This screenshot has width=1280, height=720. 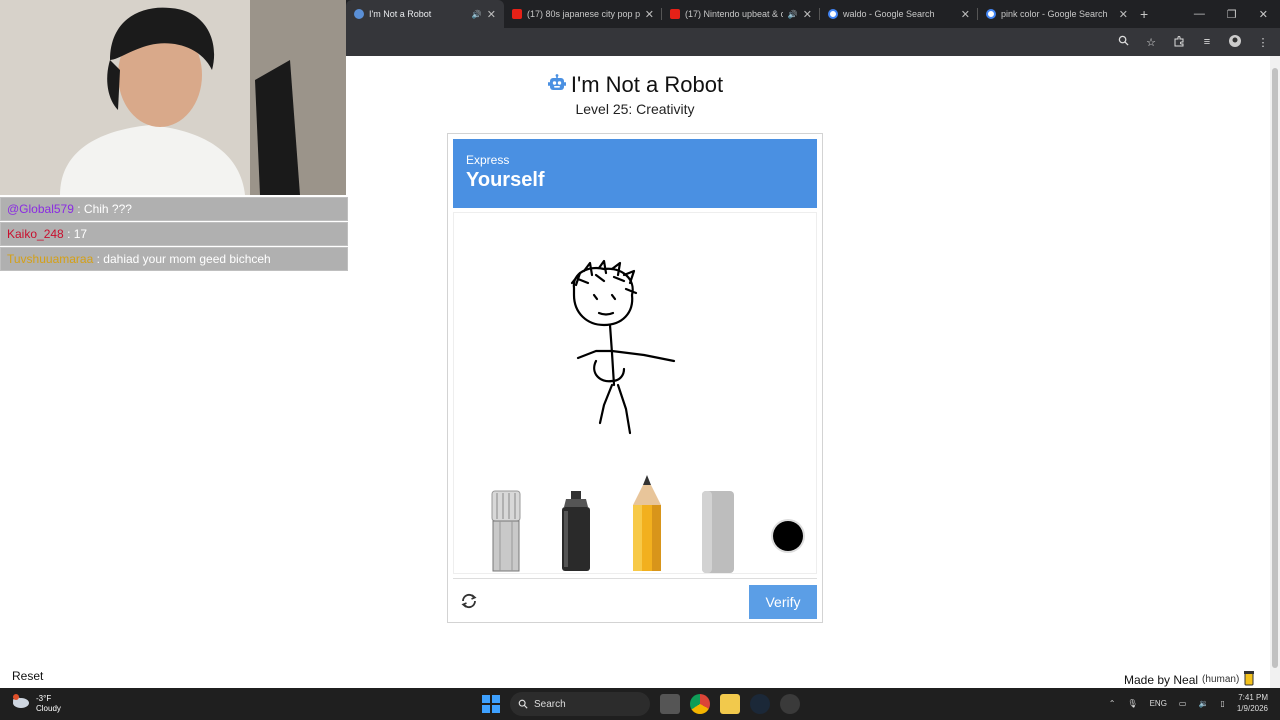 I want to click on webcam-person, so click(x=173, y=97).